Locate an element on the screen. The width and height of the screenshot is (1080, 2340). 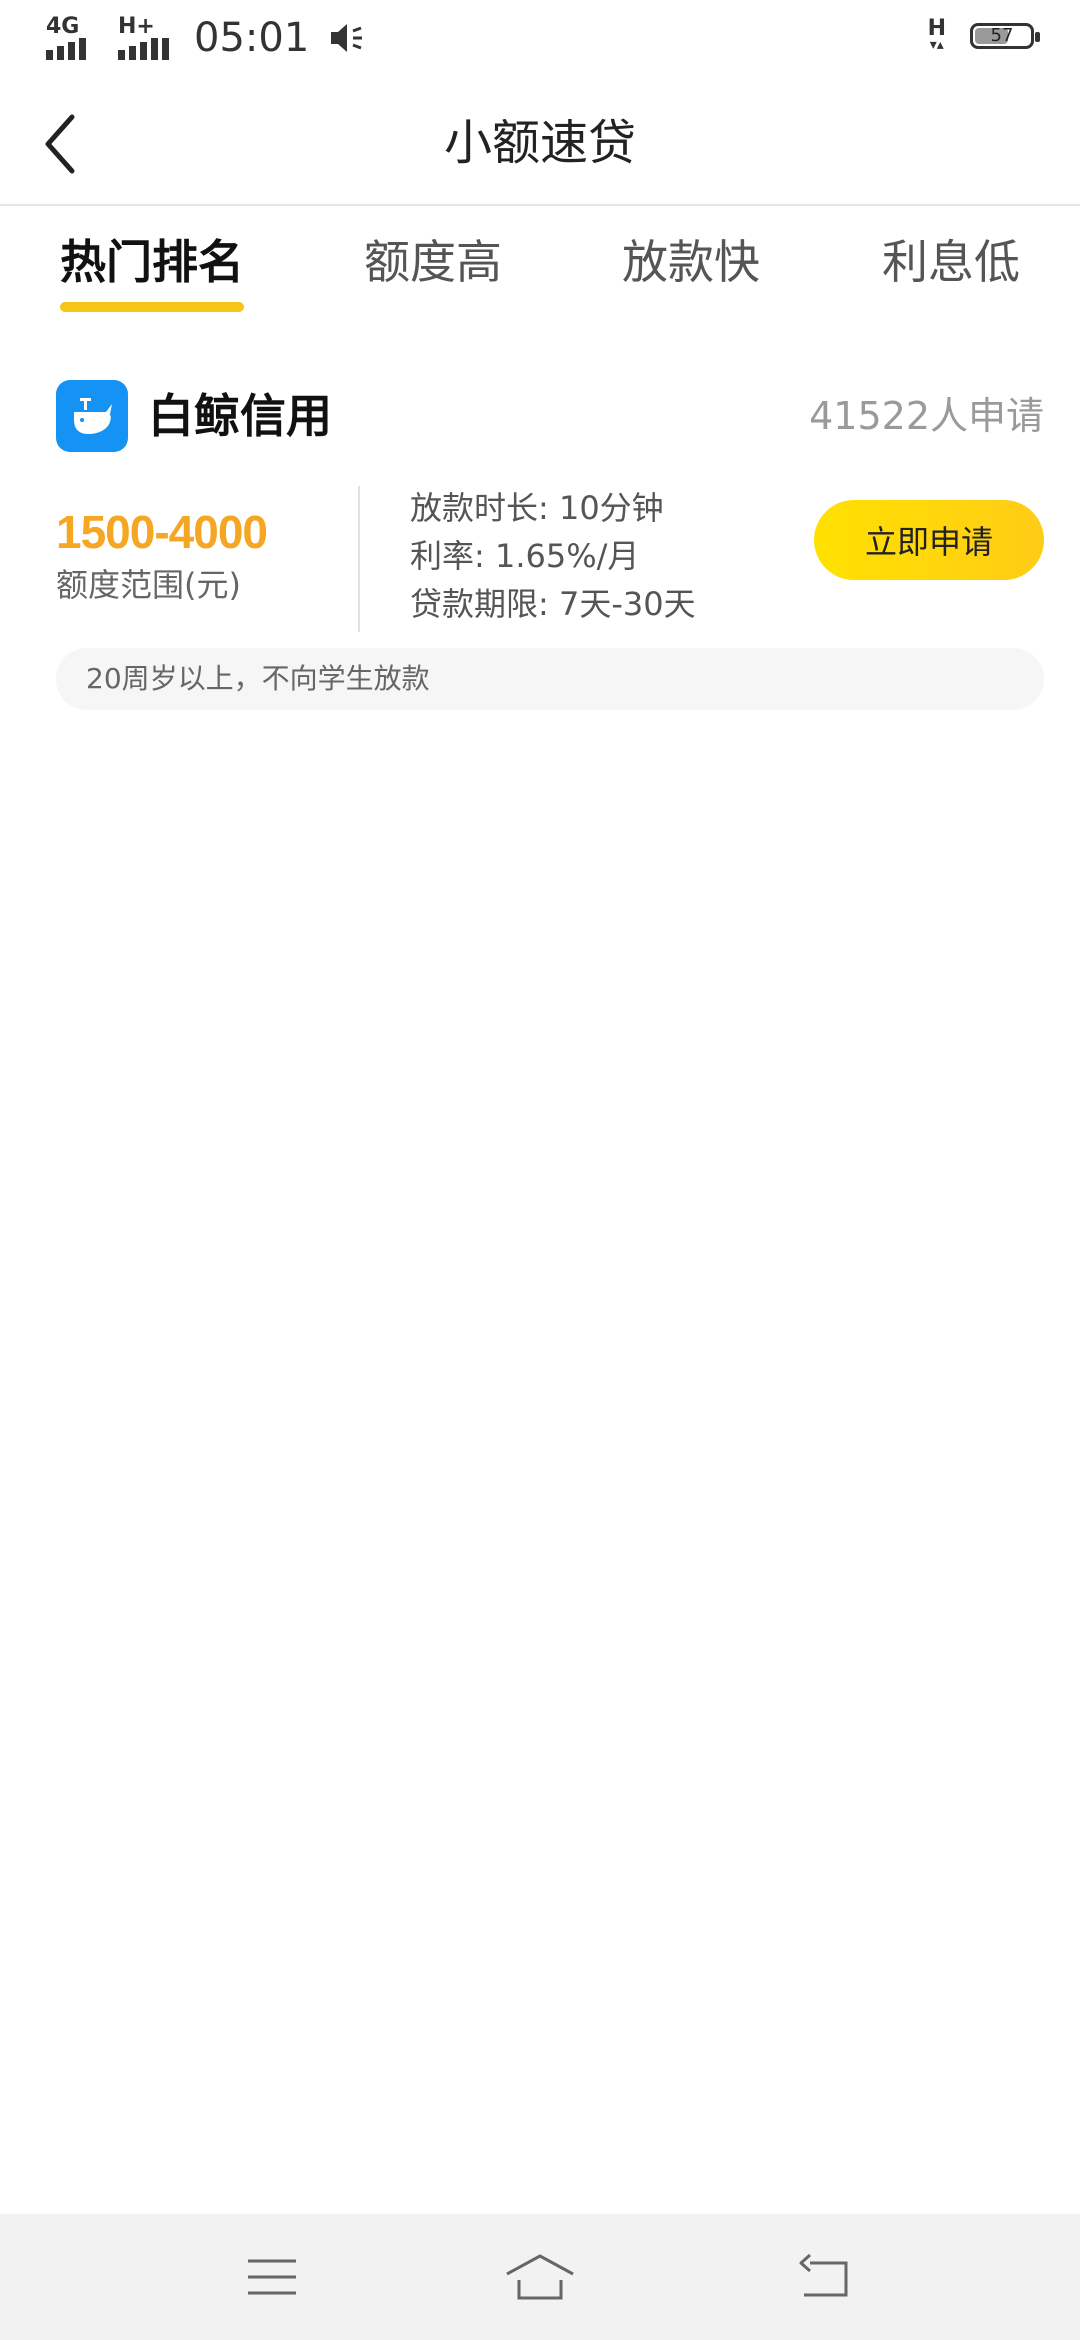
status-right: H ▾▴ 57 is located at coordinates (983, 34).